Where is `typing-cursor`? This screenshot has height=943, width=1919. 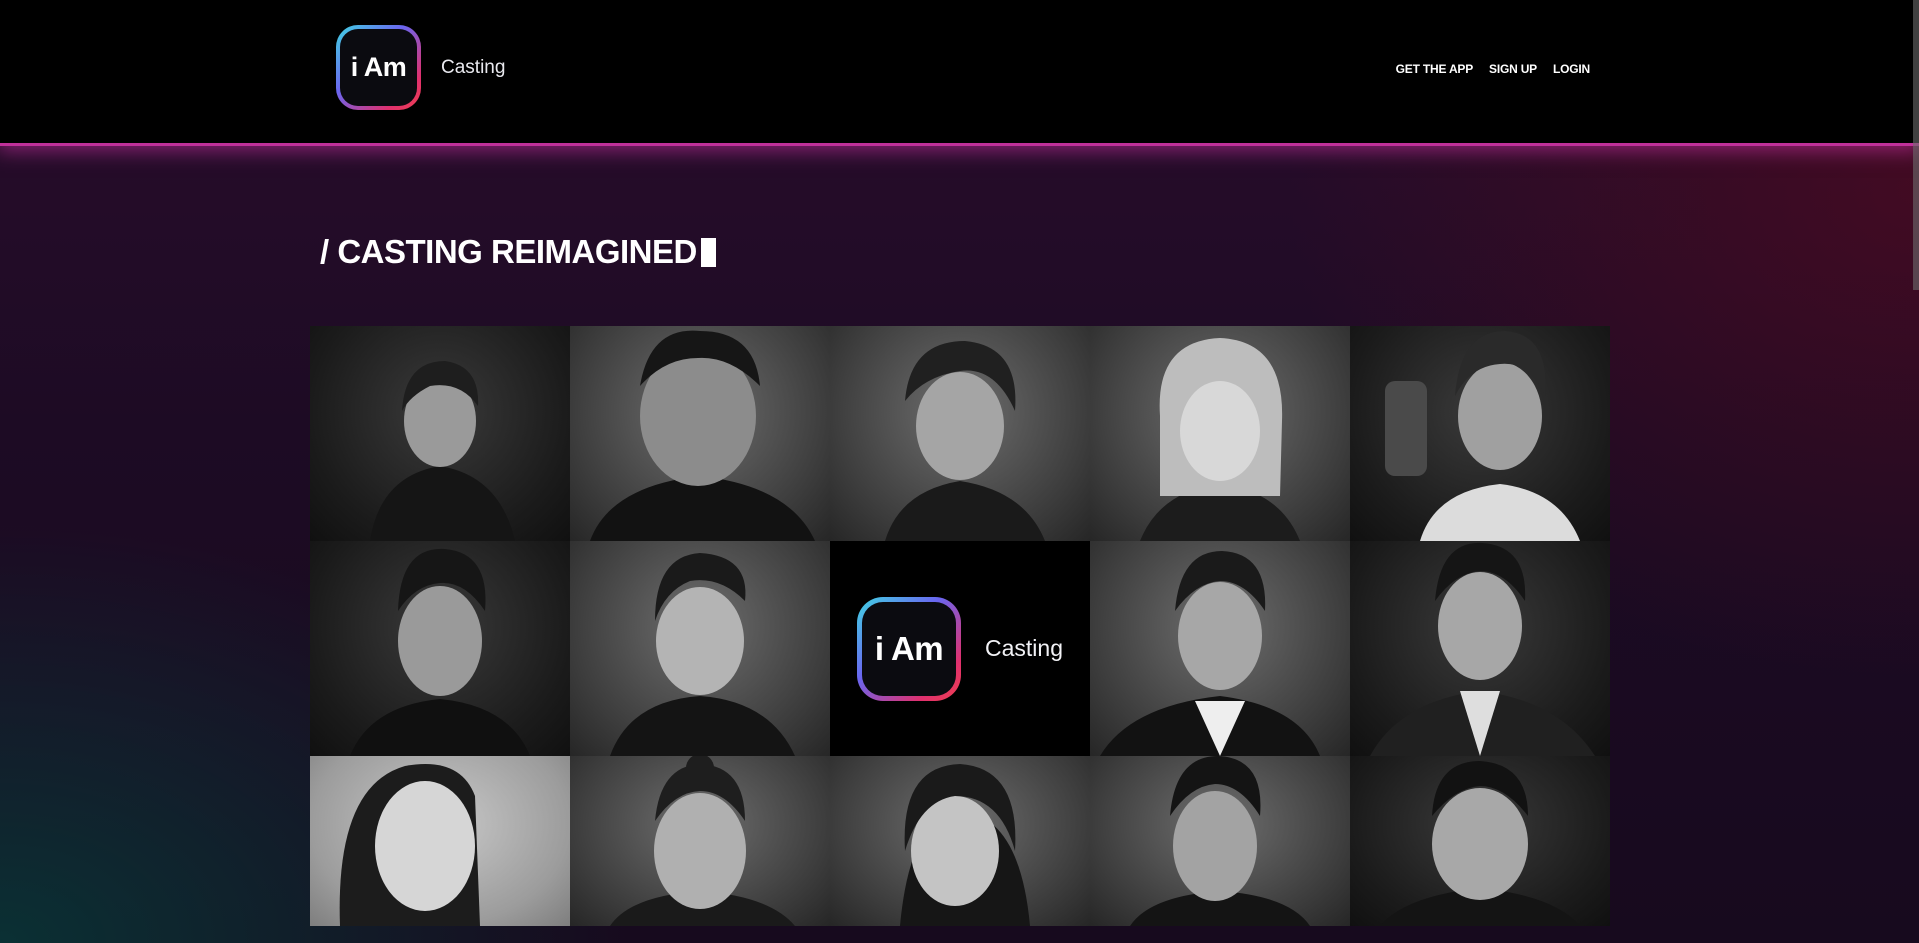
typing-cursor is located at coordinates (708, 252).